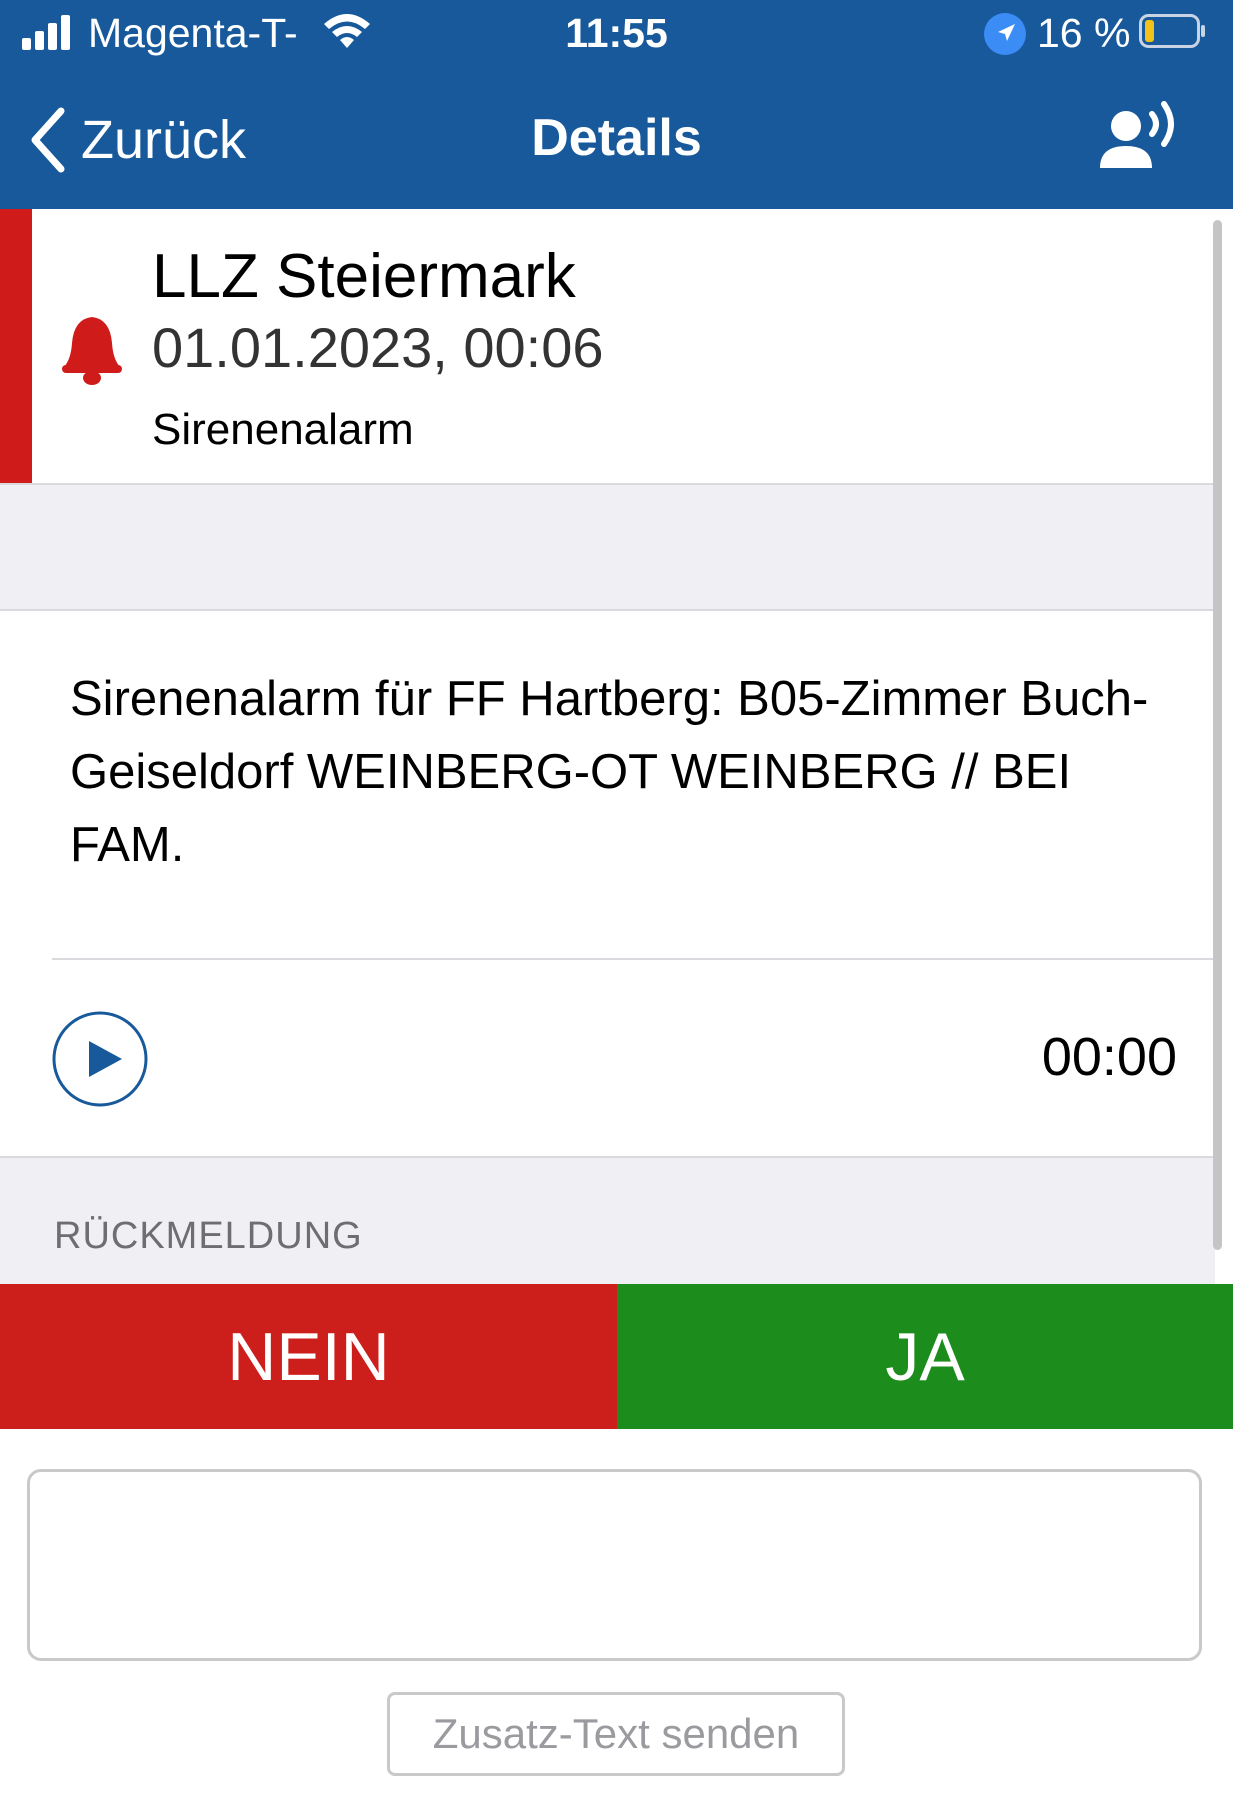  What do you see at coordinates (16, 346) in the screenshot?
I see `alert-priority-strip` at bounding box center [16, 346].